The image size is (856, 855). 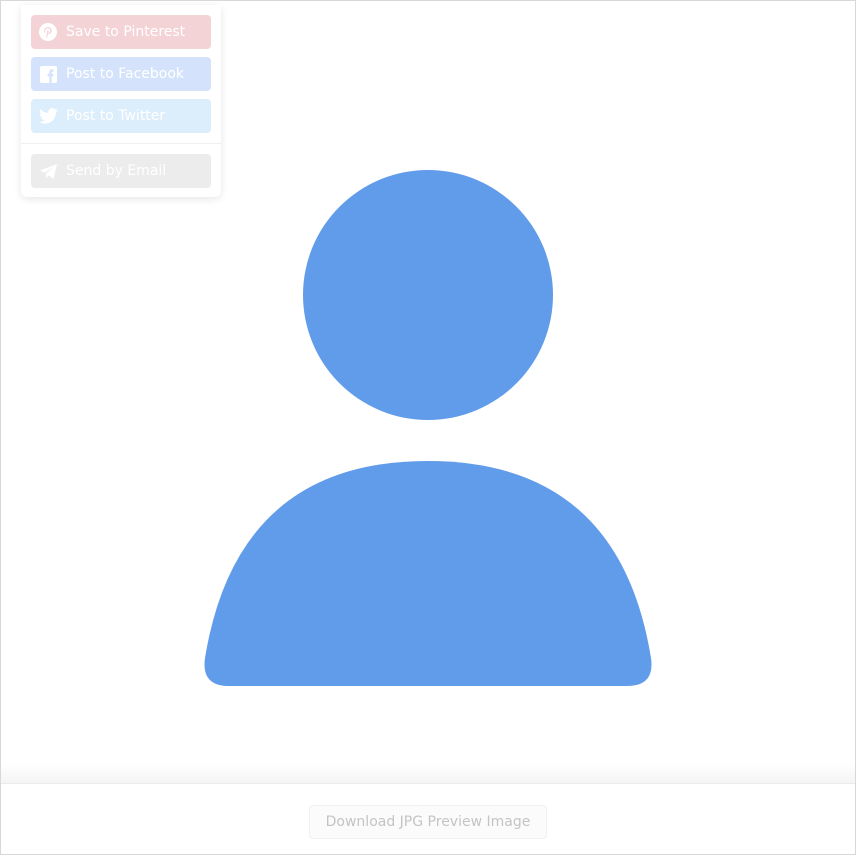 What do you see at coordinates (428, 295) in the screenshot?
I see `user-icon-head` at bounding box center [428, 295].